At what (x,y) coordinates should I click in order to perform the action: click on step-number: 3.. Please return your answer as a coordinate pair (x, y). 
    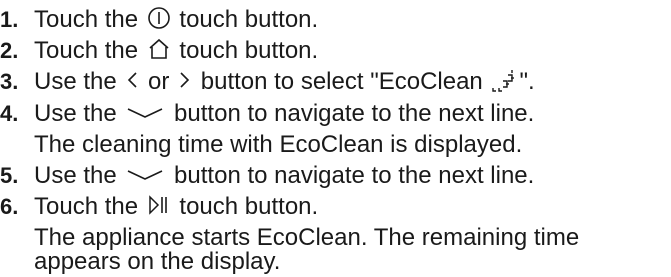
    Looking at the image, I should click on (9, 81).